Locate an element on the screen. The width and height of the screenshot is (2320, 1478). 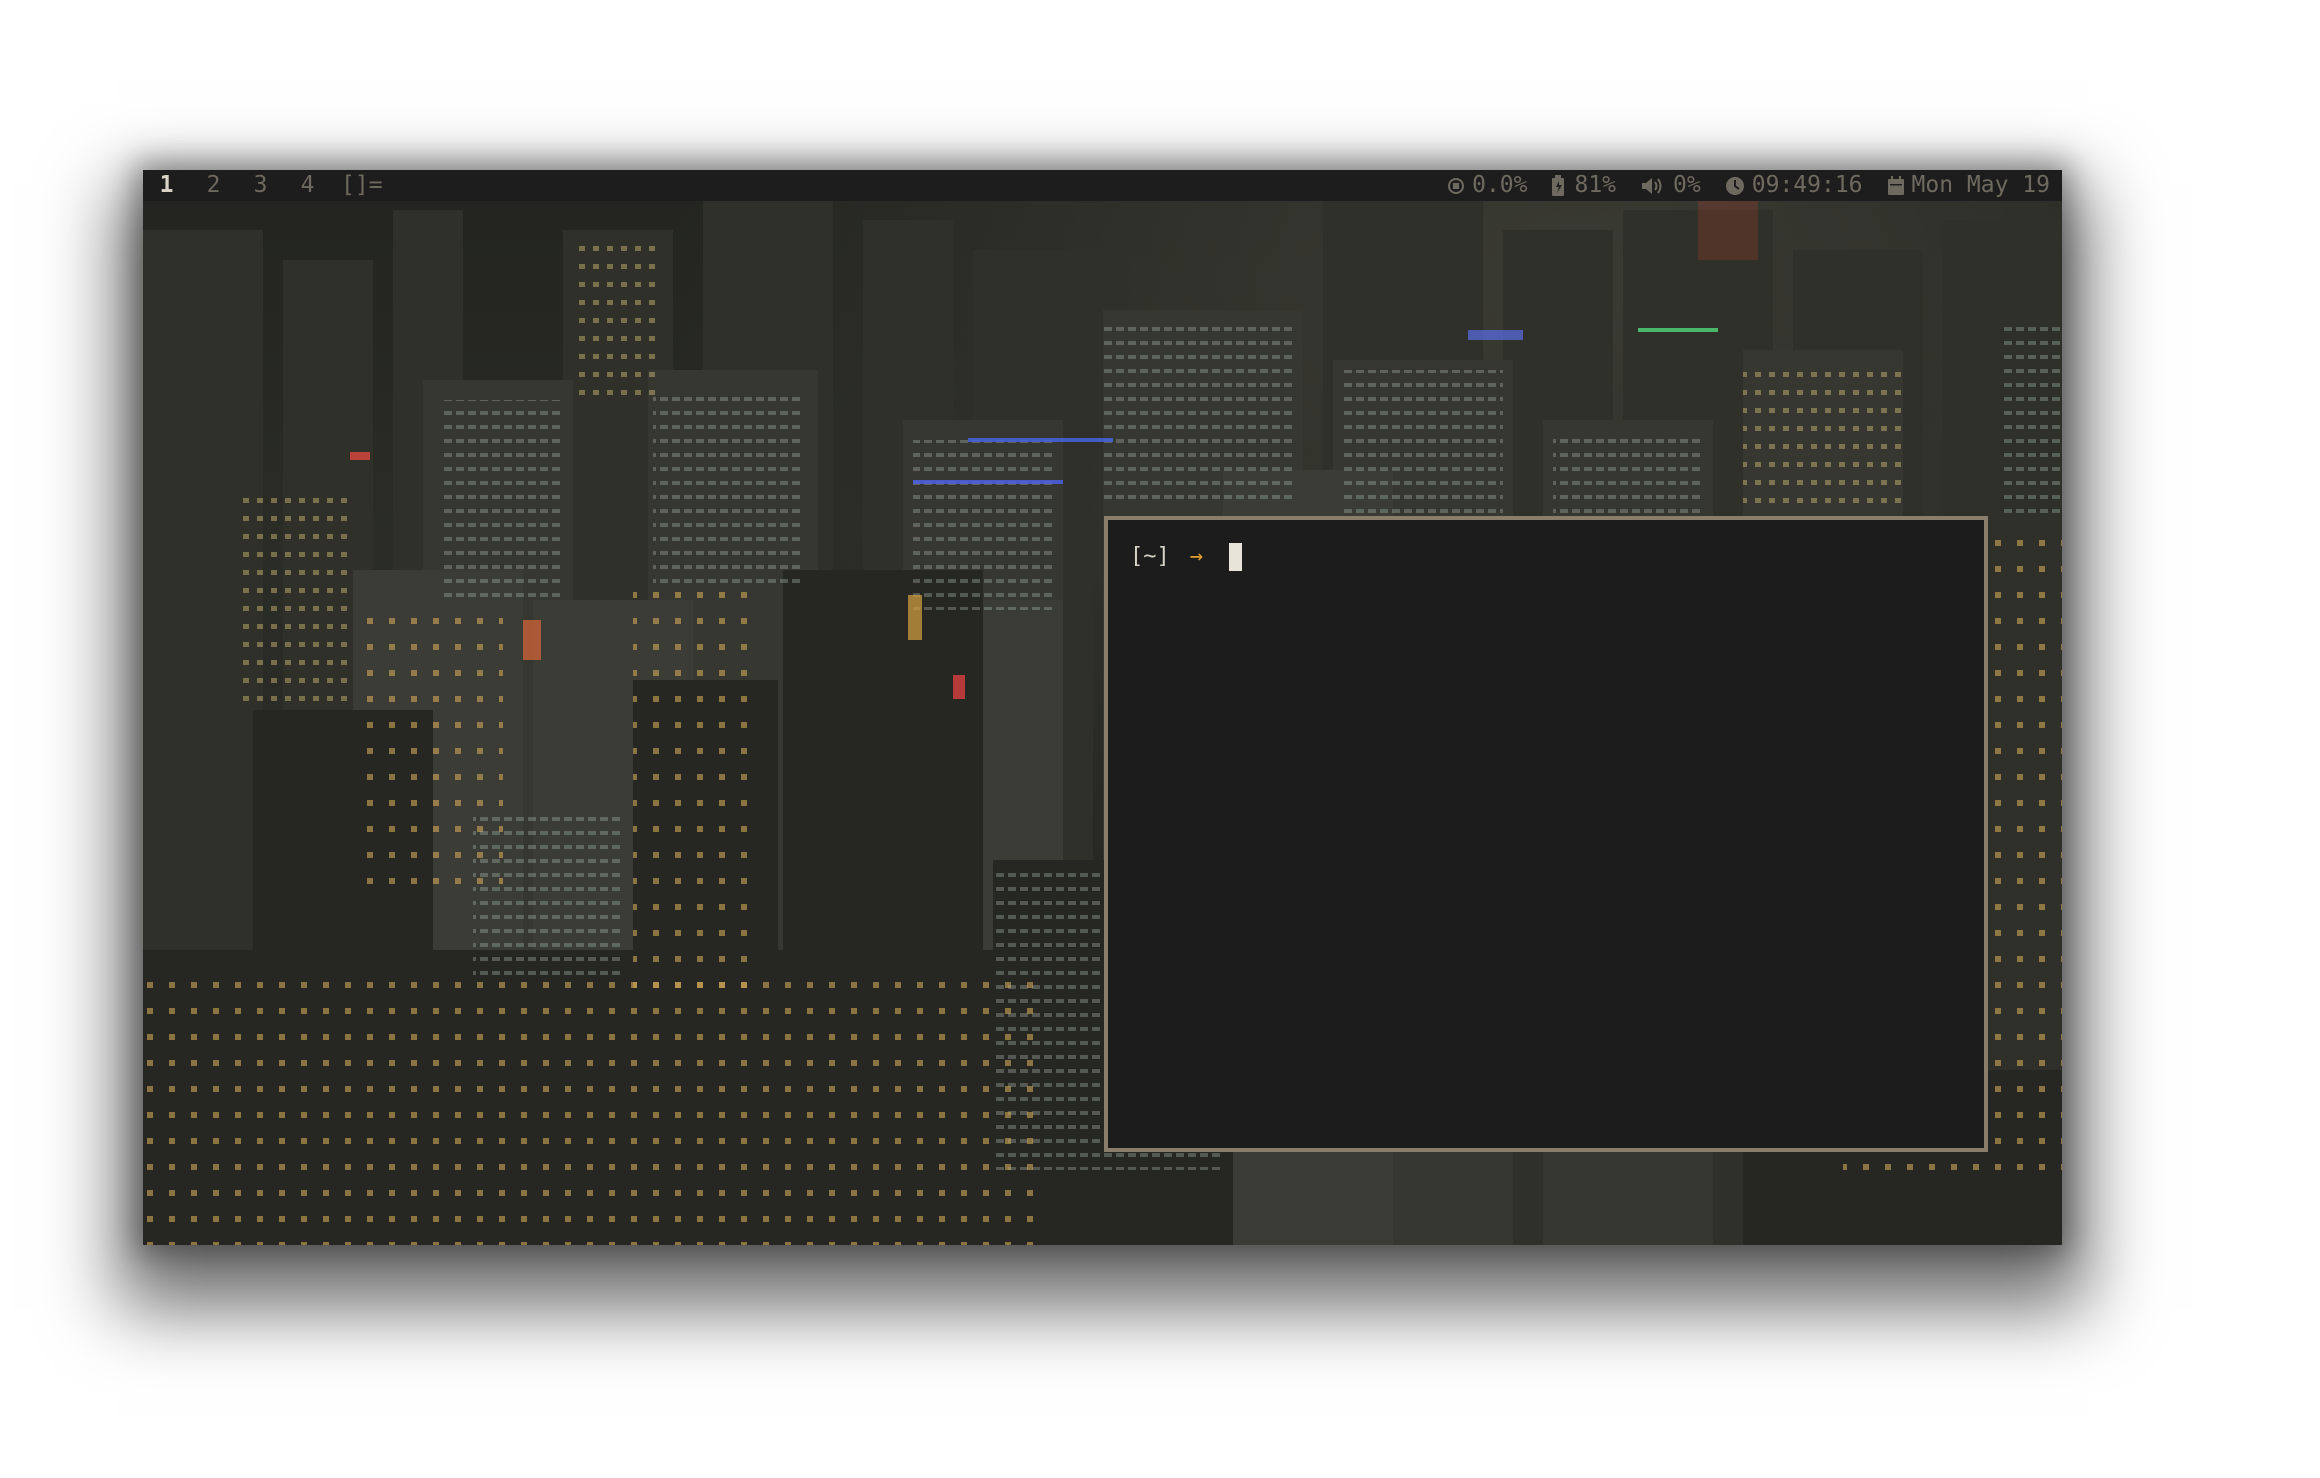
calendar-icon is located at coordinates (1896, 185).